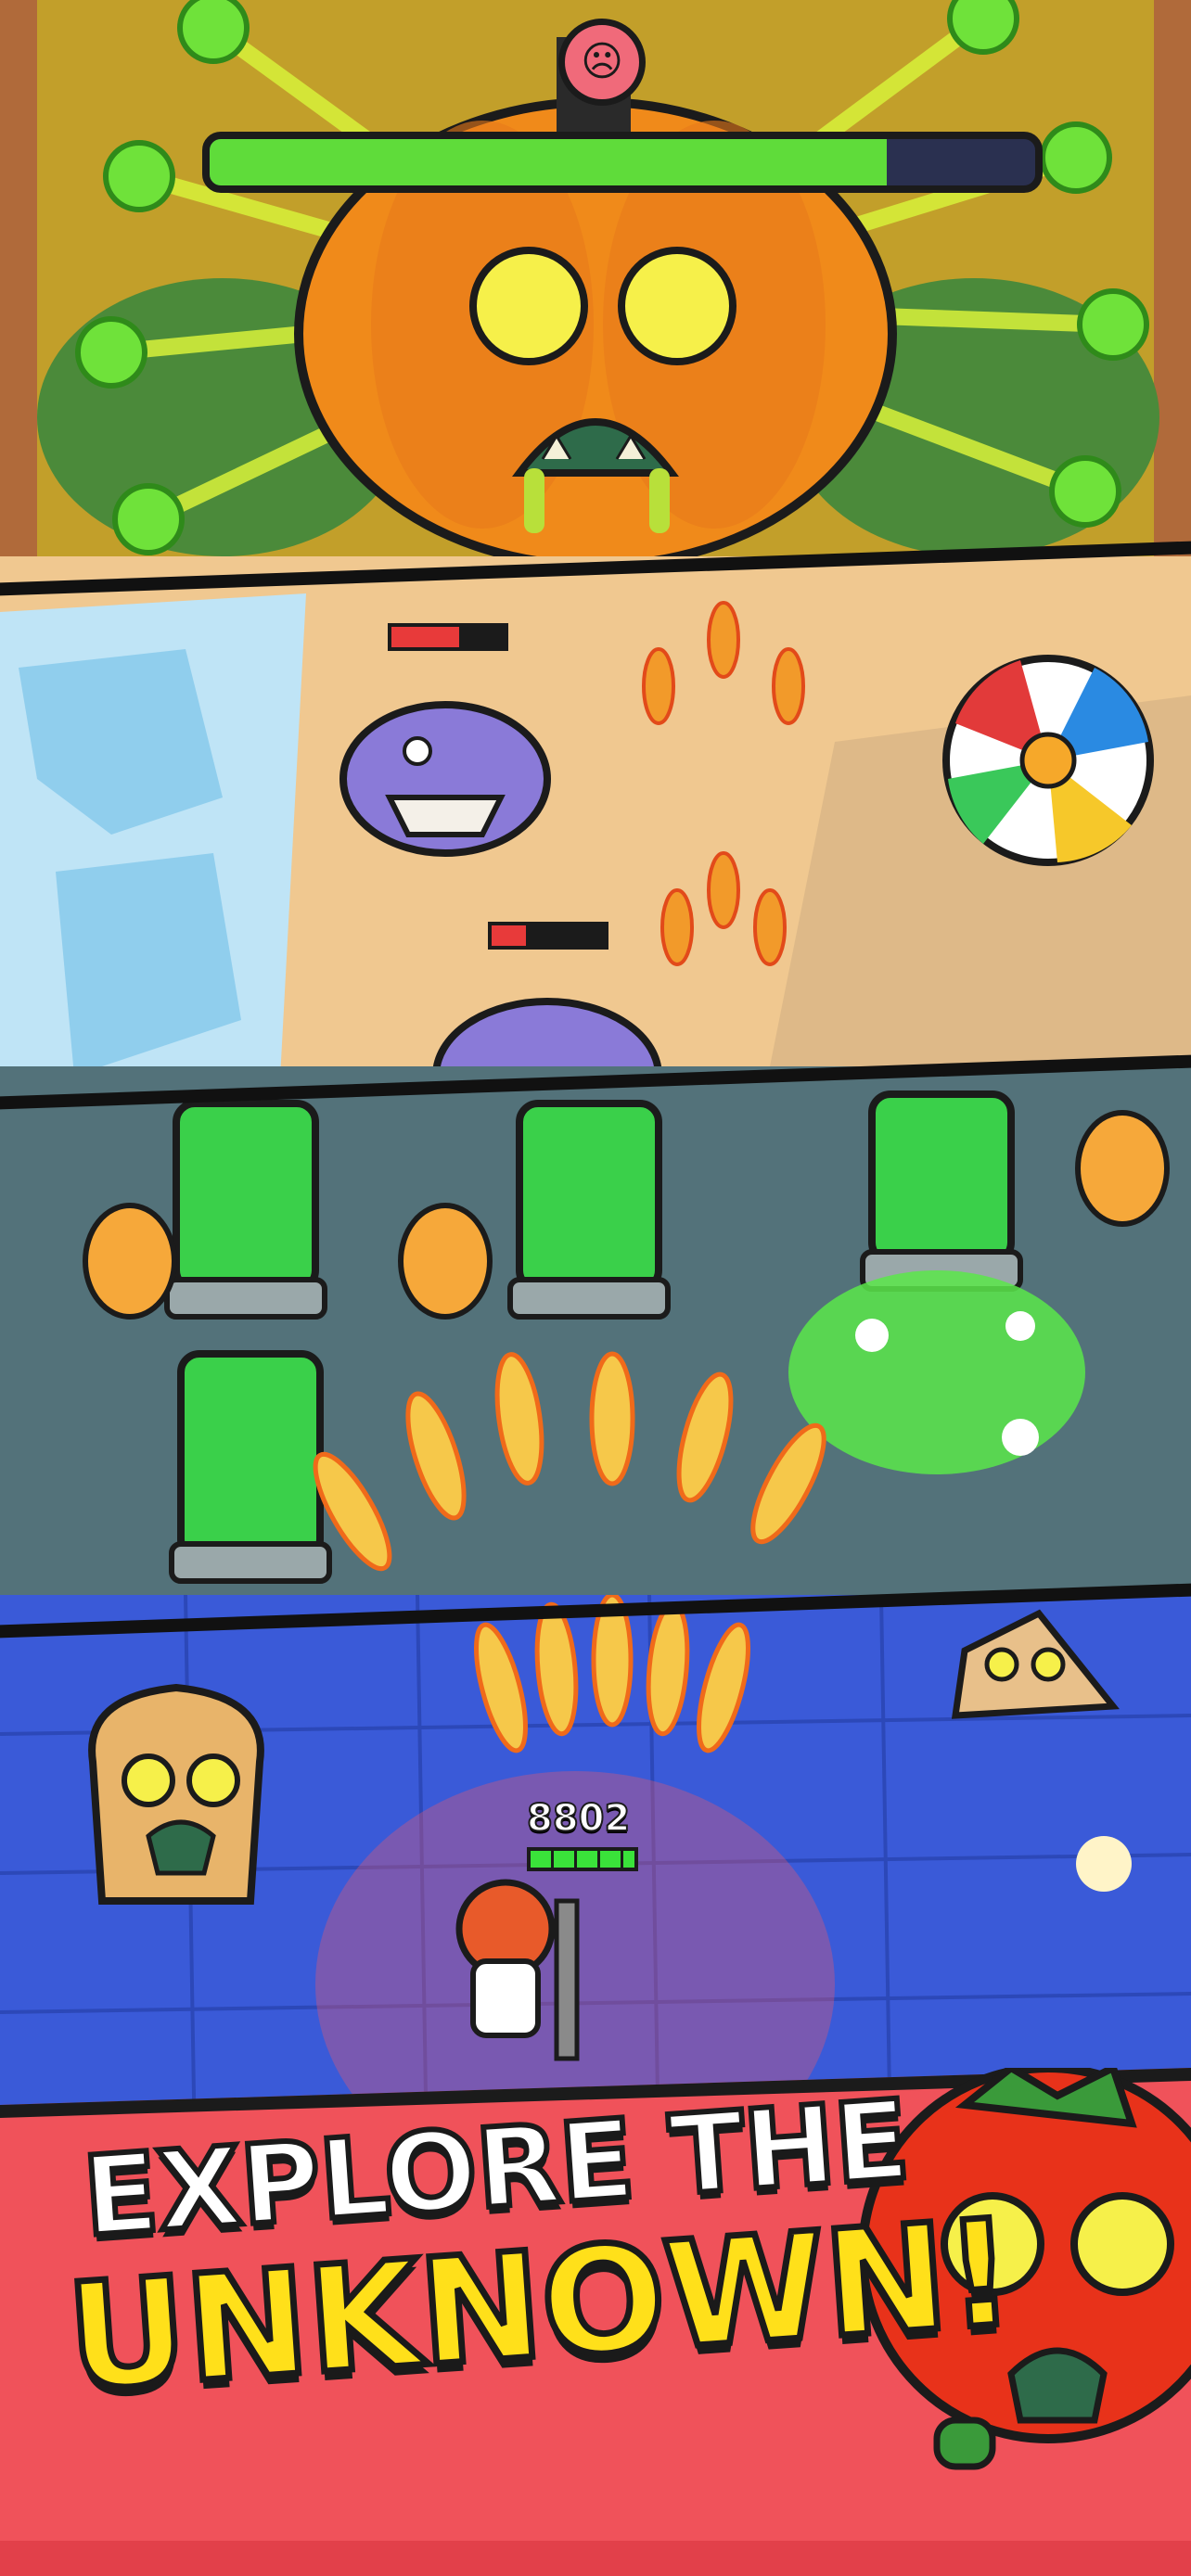 This screenshot has width=1191, height=2576. Describe the element at coordinates (548, 162) in the screenshot. I see `boss-health-fill` at that location.